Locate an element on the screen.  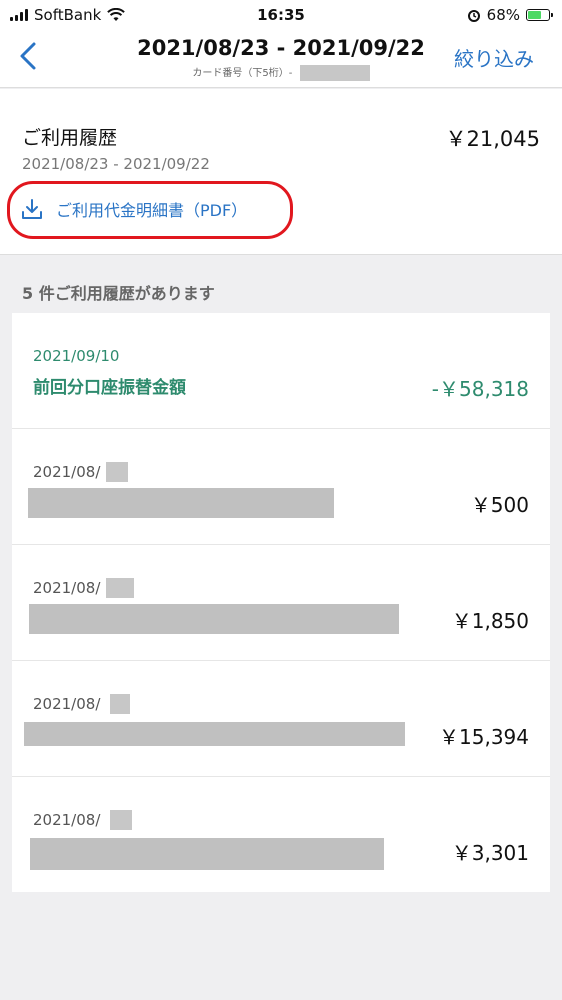
filter-button: 絞り込み is located at coordinates (494, 57).